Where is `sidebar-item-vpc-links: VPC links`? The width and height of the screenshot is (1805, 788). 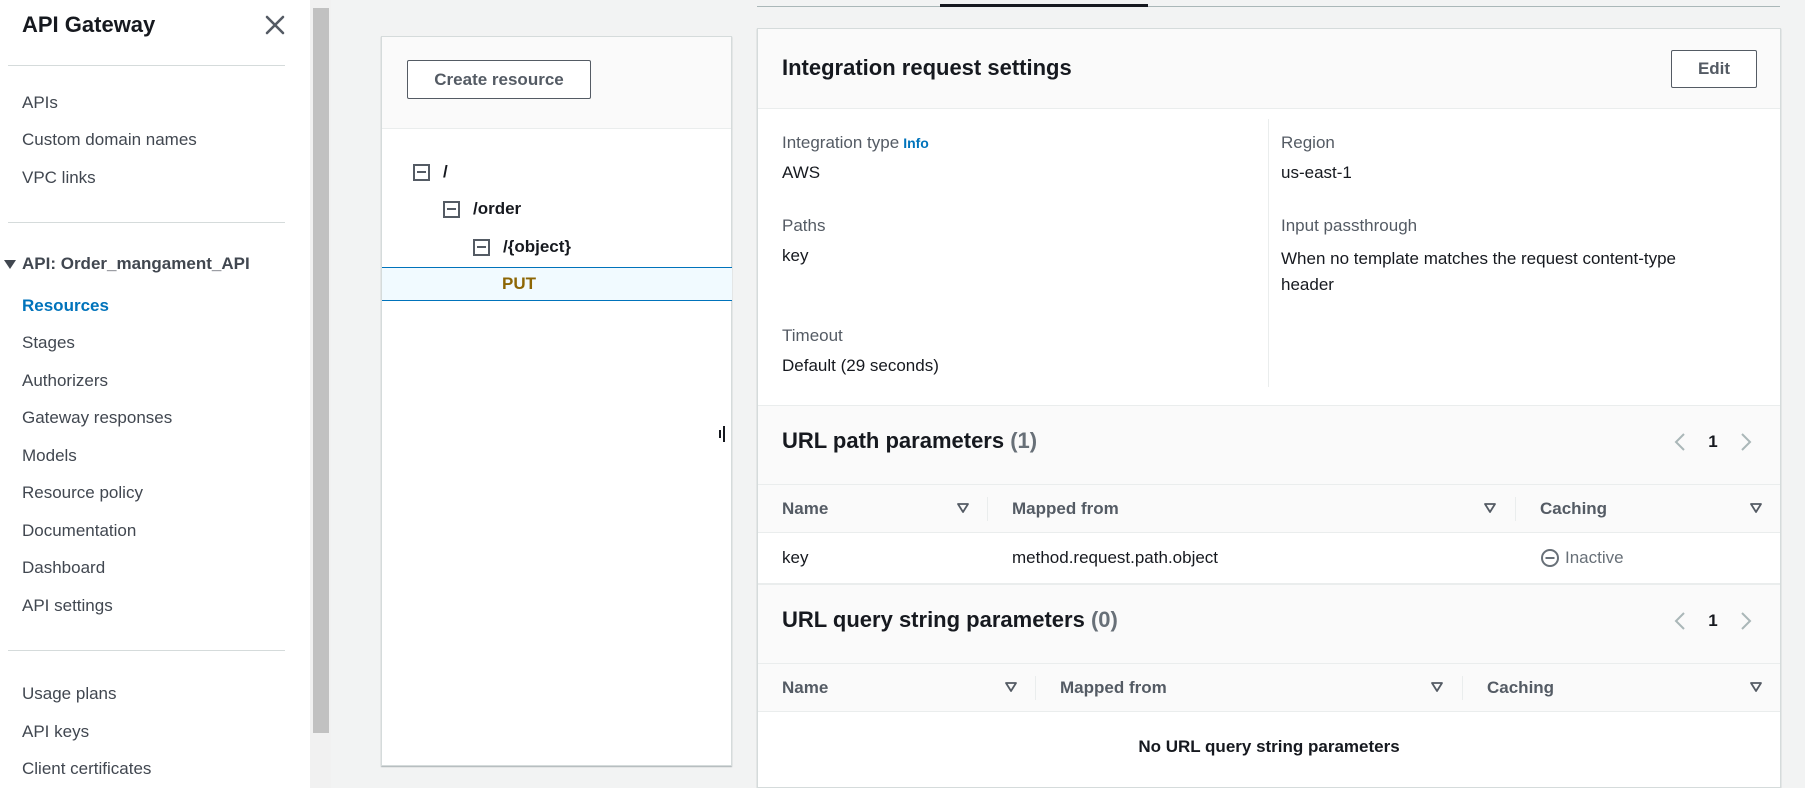
sidebar-item-vpc-links: VPC links is located at coordinates (59, 178).